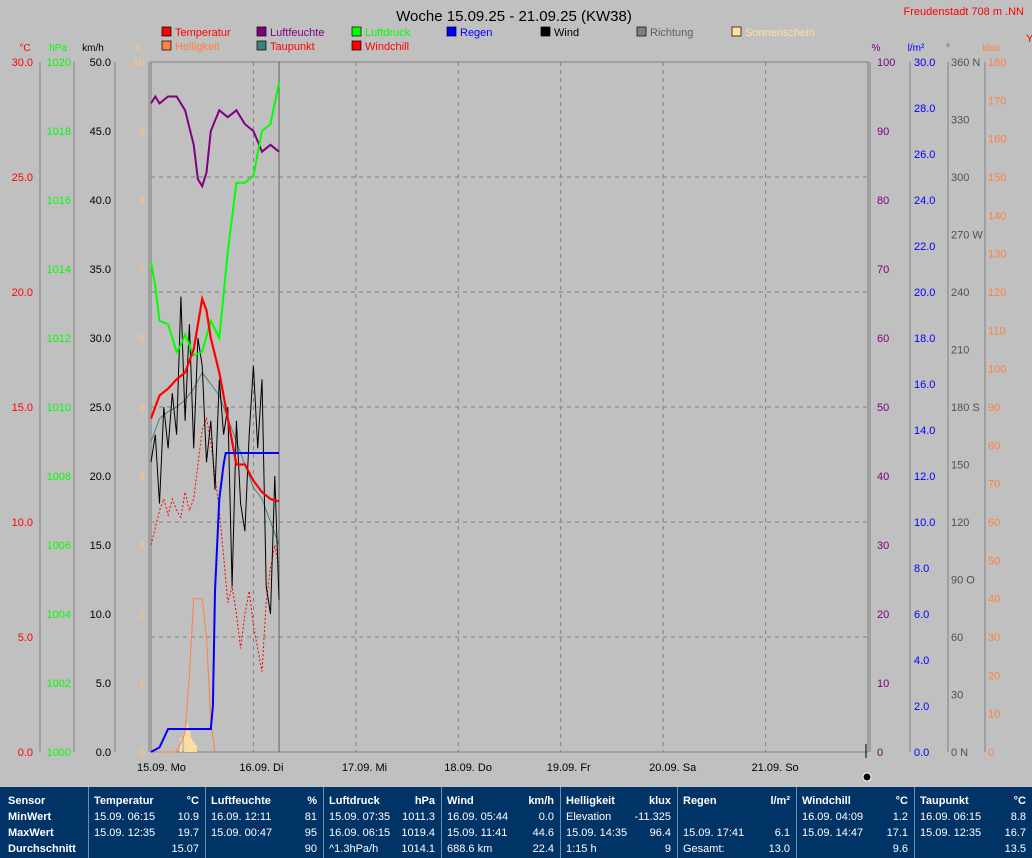 The height and width of the screenshot is (858, 1032). I want to click on axis-tick-dir: 300, so click(960, 178).